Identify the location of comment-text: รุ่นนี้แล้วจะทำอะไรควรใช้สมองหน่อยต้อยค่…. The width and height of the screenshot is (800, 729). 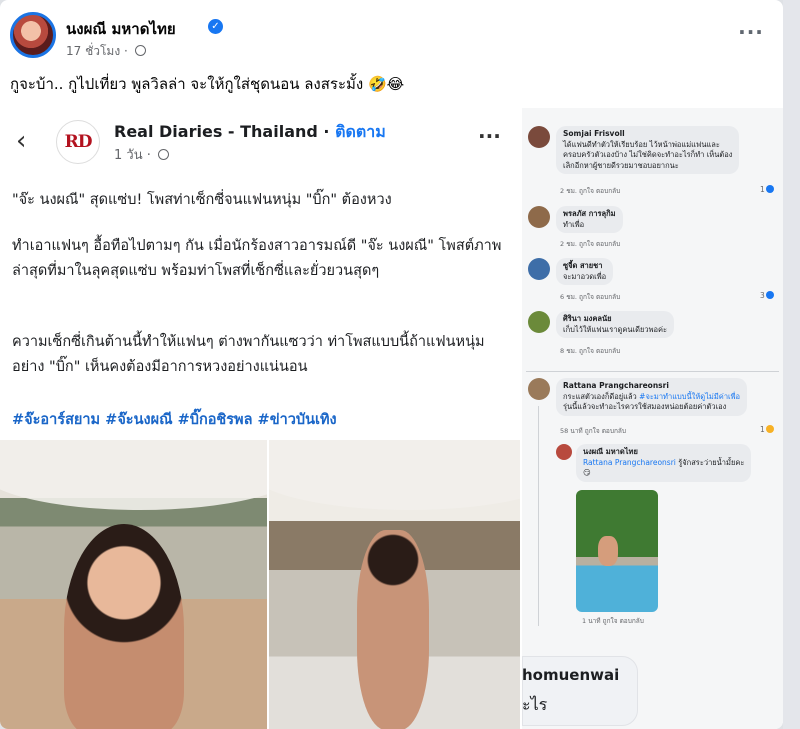
(645, 406).